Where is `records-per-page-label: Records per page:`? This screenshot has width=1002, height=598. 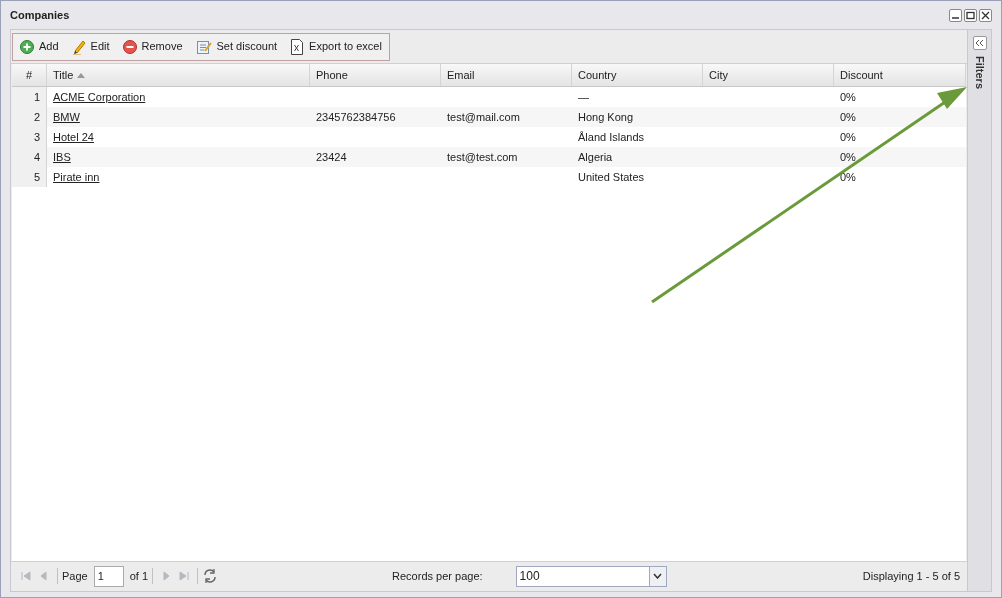 records-per-page-label: Records per page: is located at coordinates (437, 576).